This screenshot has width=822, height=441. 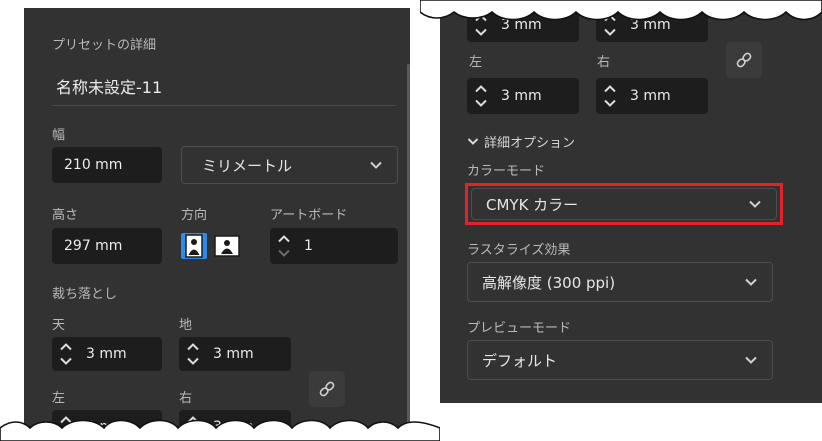 I want to click on width-input: 210 mm, so click(x=107, y=165).